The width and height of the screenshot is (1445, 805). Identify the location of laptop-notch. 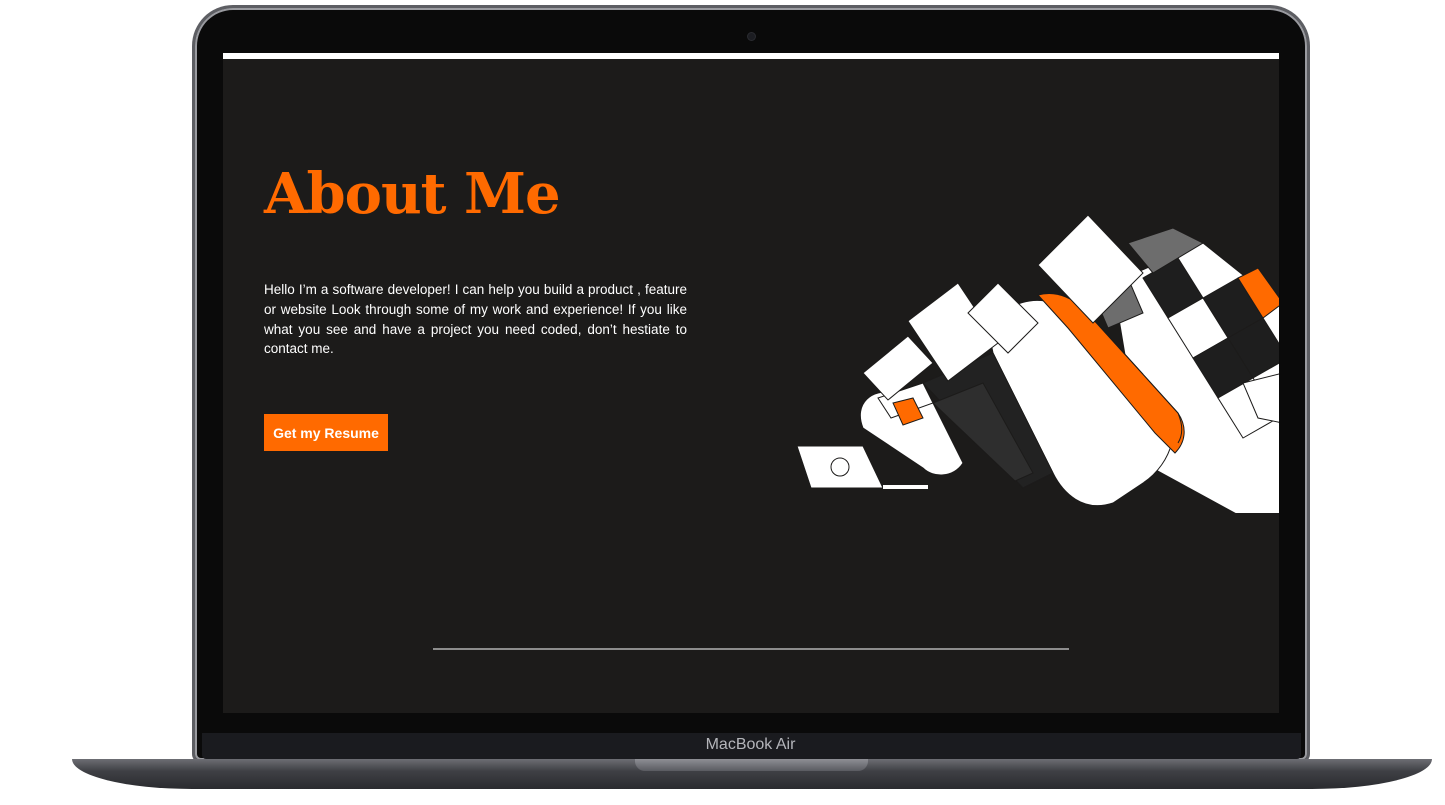
(751, 765).